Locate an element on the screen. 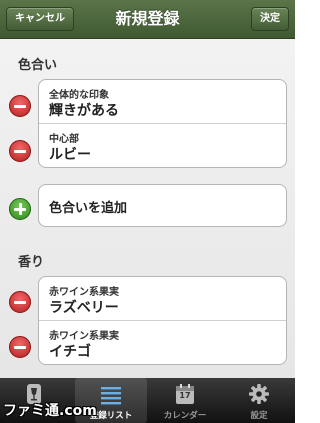 The image size is (320, 423). calendar-date: 17 is located at coordinates (185, 395).